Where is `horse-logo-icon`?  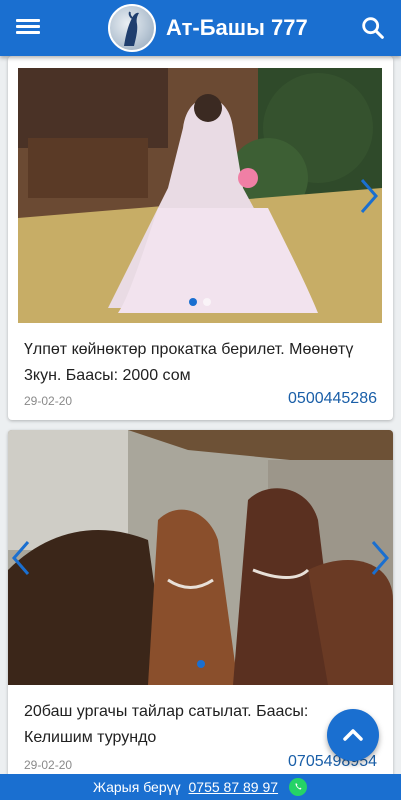 horse-logo-icon is located at coordinates (131, 28).